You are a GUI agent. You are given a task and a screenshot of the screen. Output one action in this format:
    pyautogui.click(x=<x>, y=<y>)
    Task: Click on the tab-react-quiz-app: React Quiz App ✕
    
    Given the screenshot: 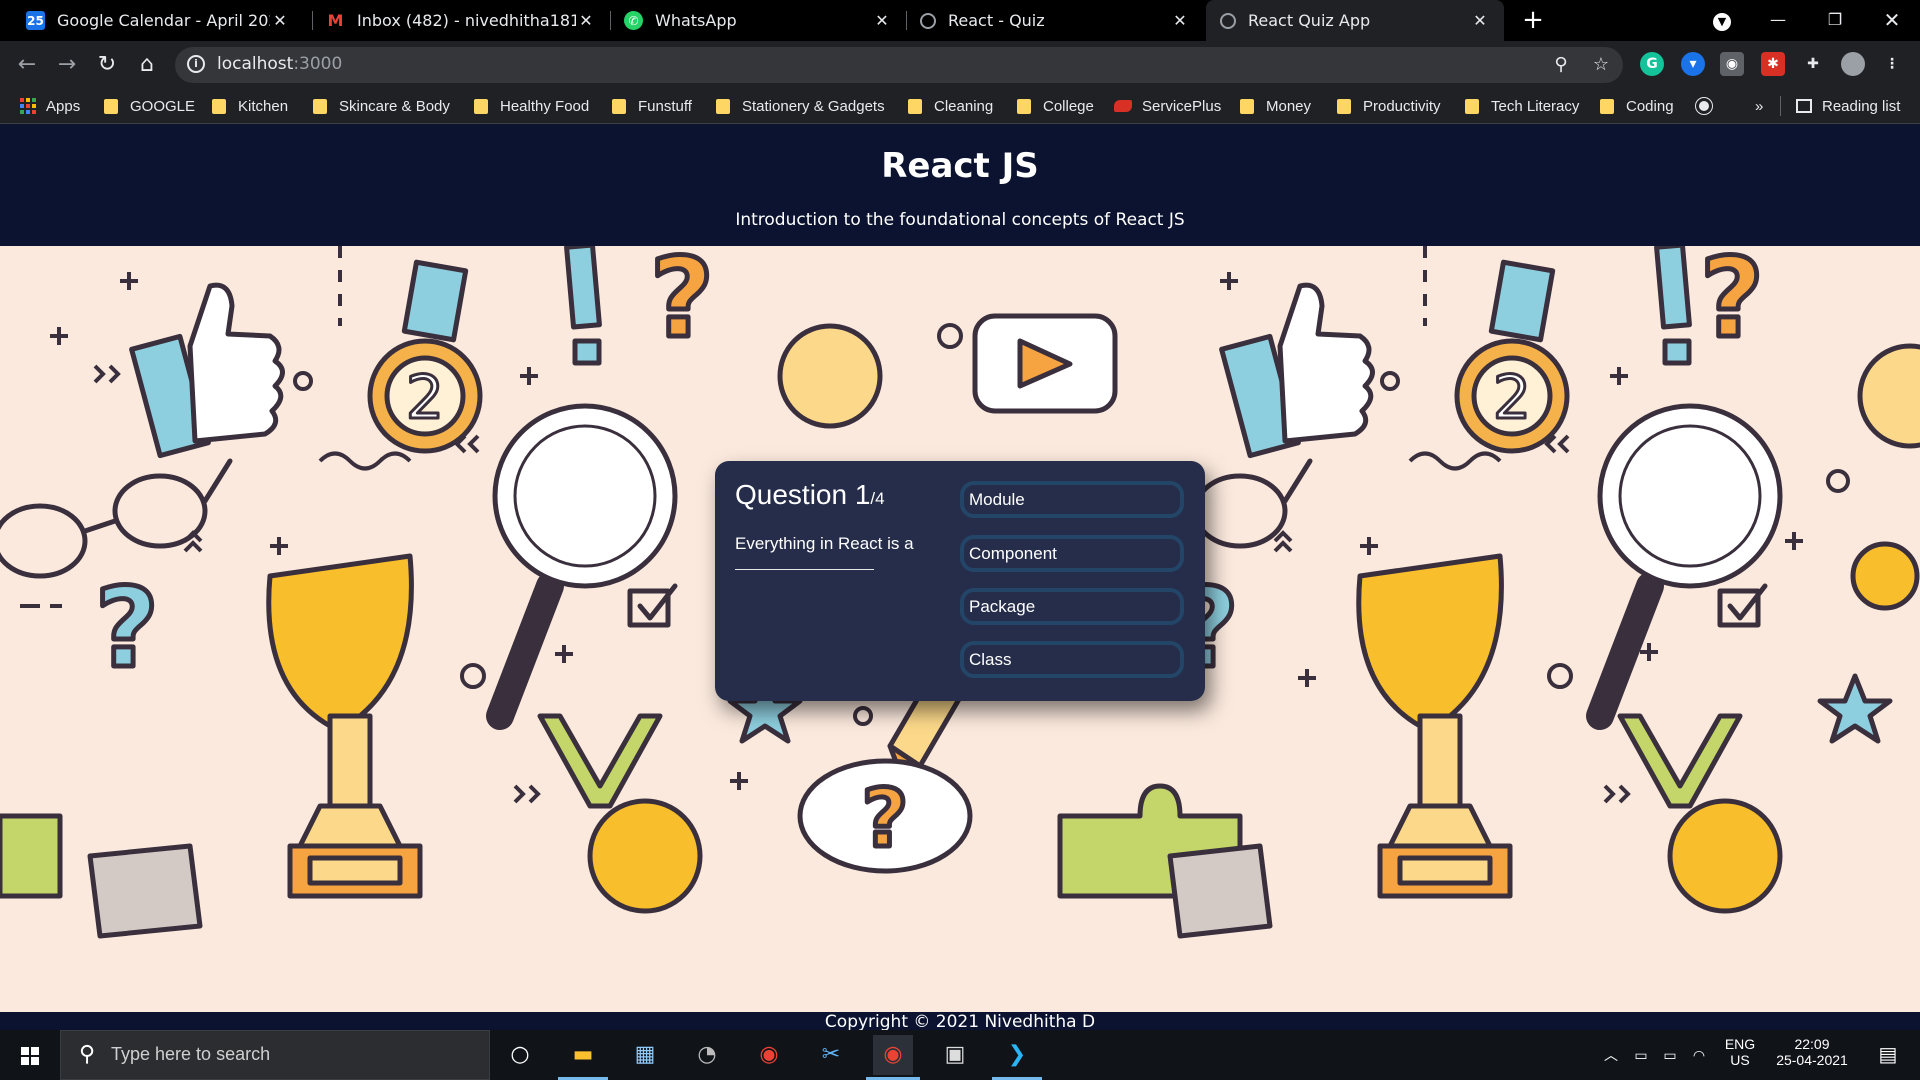 What is the action you would take?
    pyautogui.click(x=1355, y=20)
    